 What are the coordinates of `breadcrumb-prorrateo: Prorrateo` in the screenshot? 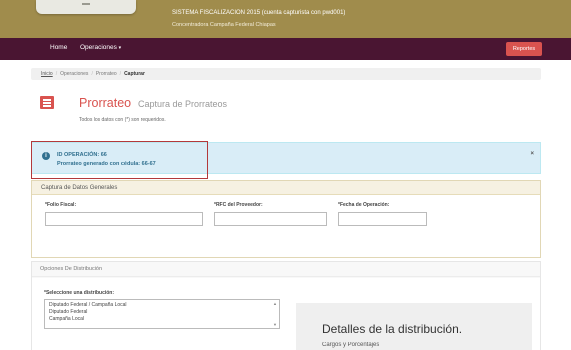 It's located at (106, 74).